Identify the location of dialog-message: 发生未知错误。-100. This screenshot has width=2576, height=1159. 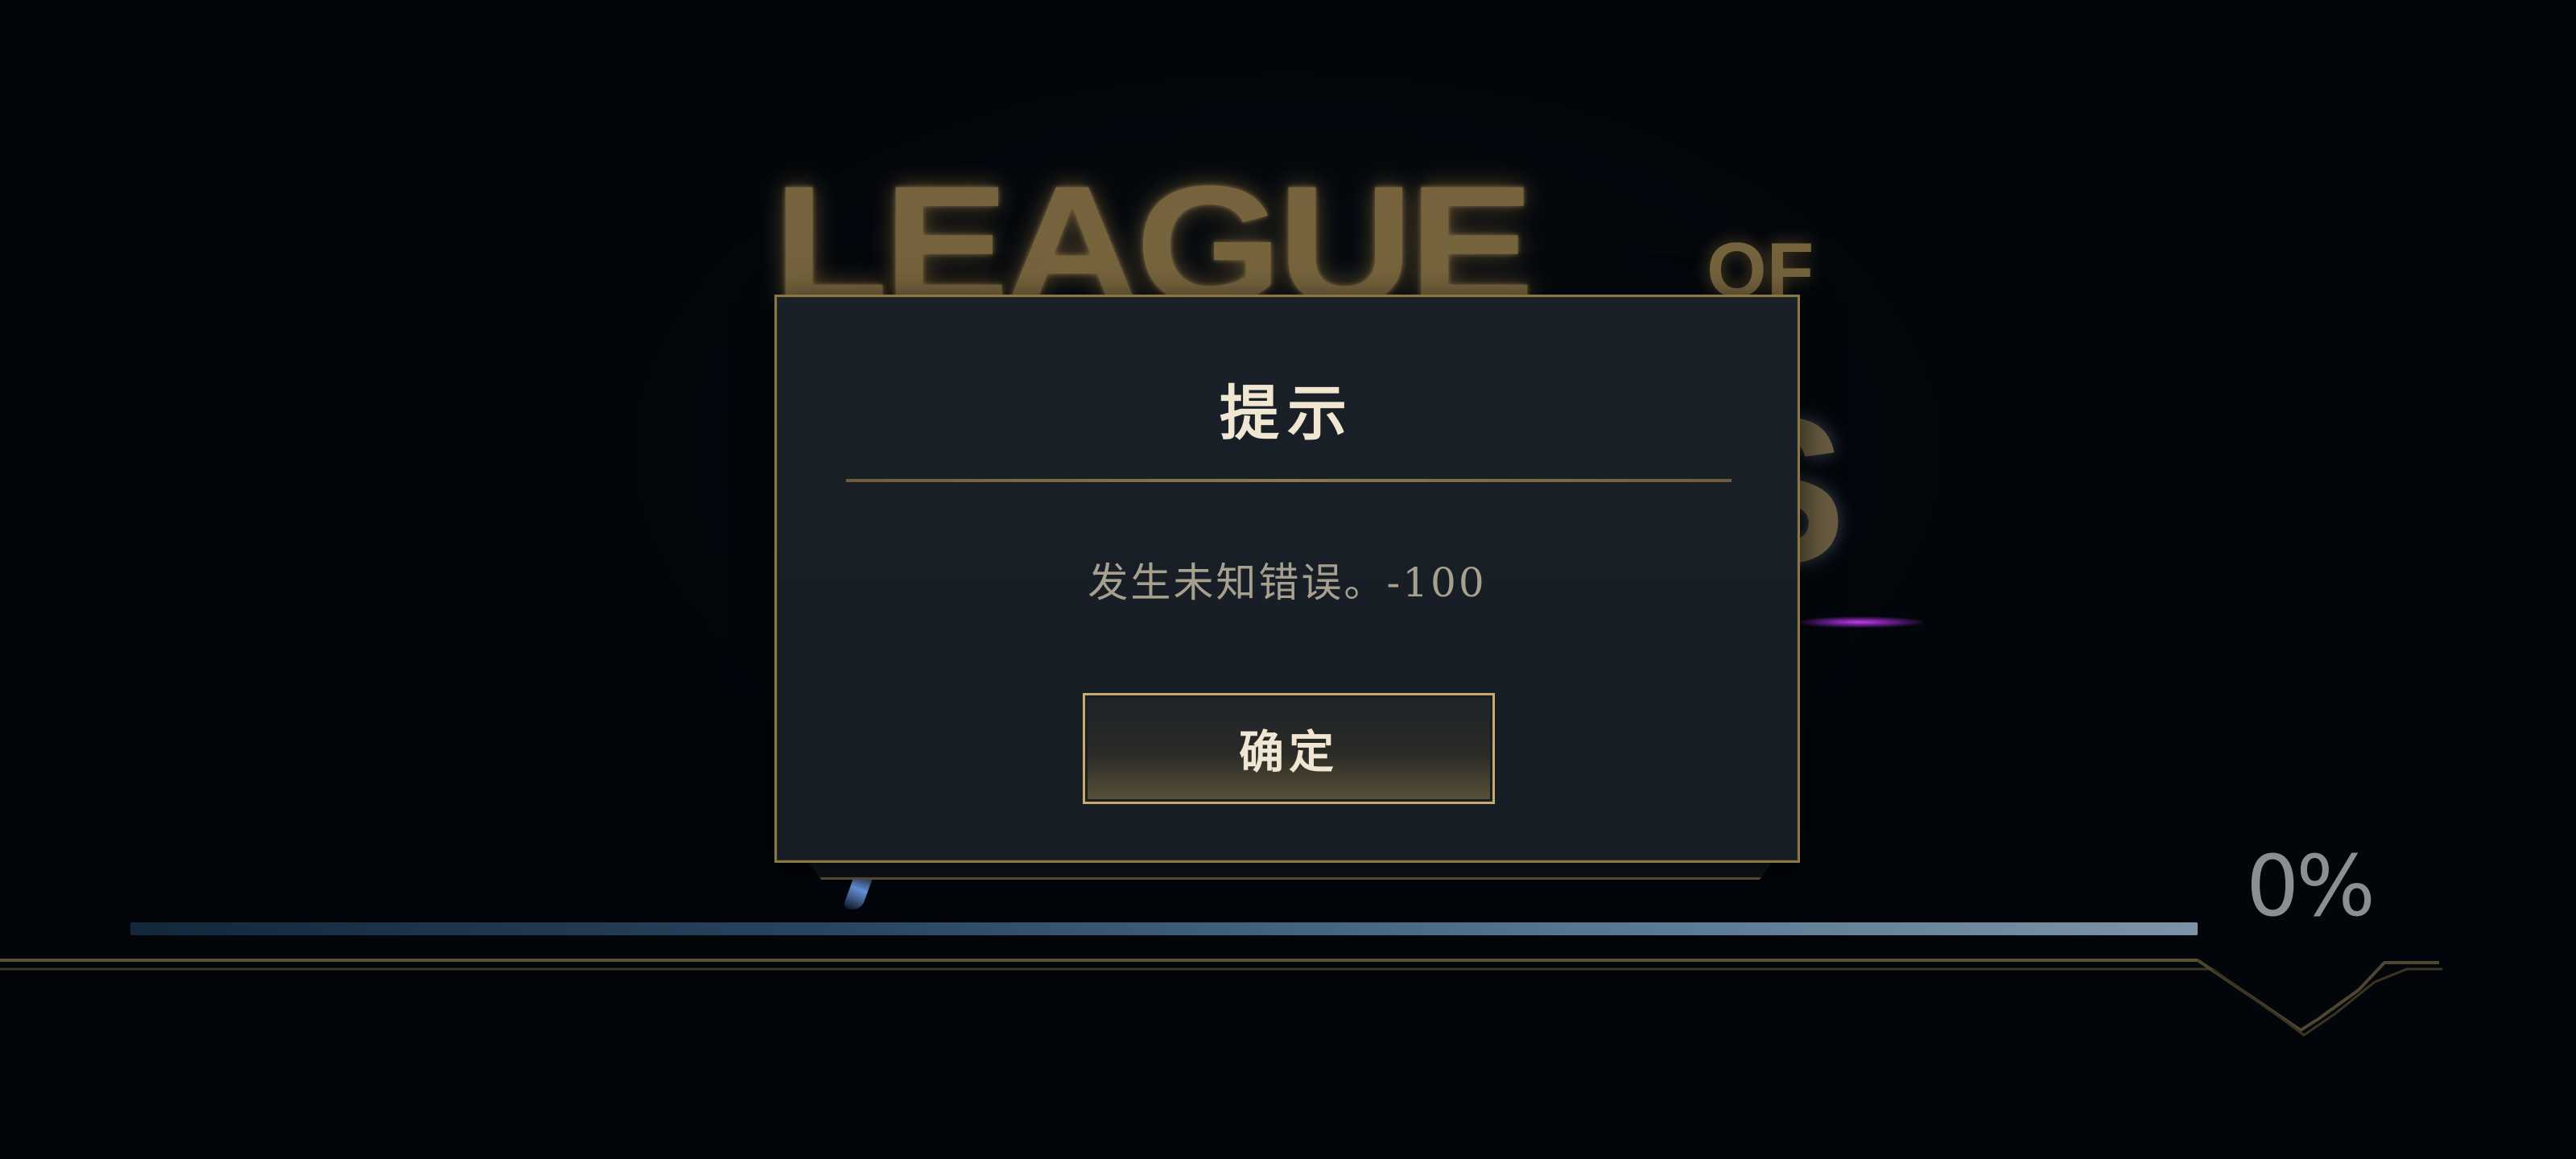
(1287, 582).